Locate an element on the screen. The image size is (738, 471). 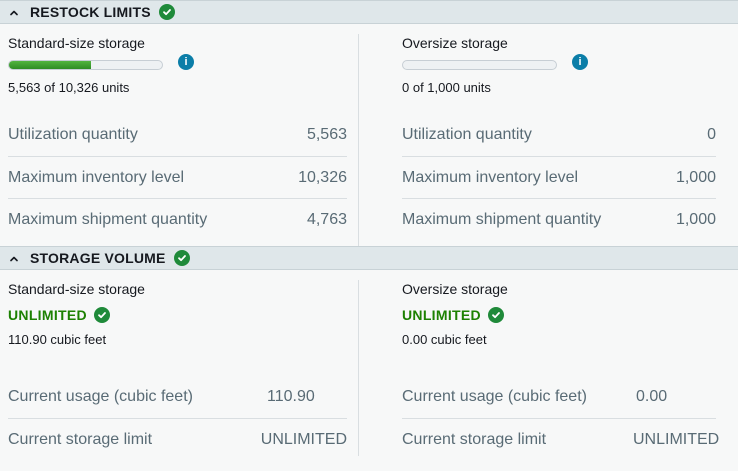
stat-row: Current usage (cubic feet) 0.00 is located at coordinates (559, 397).